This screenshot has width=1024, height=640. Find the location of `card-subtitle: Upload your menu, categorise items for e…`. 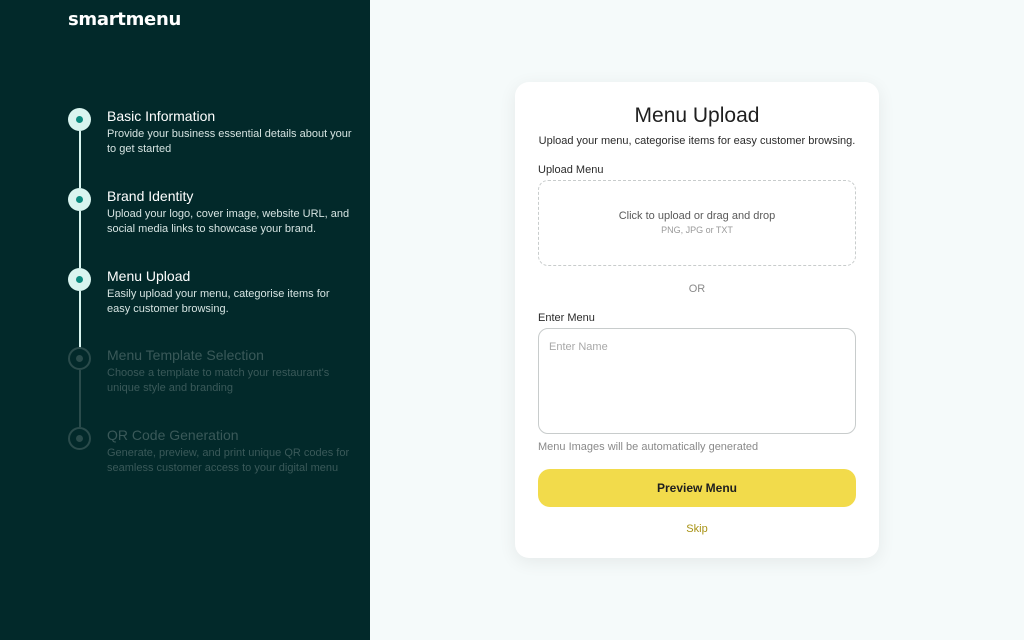

card-subtitle: Upload your menu, categorise items for e… is located at coordinates (697, 141).